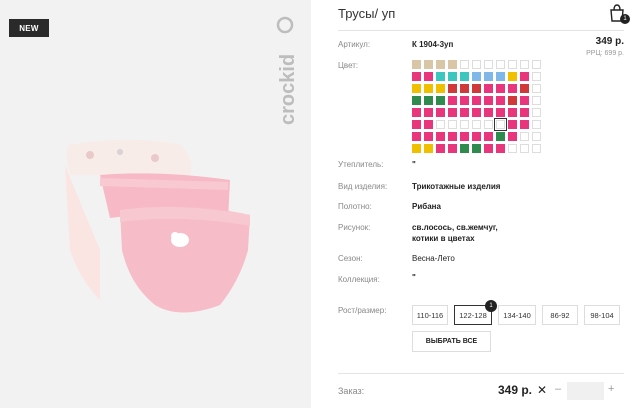  I want to click on size-option-98-104: 98-104, so click(602, 315).